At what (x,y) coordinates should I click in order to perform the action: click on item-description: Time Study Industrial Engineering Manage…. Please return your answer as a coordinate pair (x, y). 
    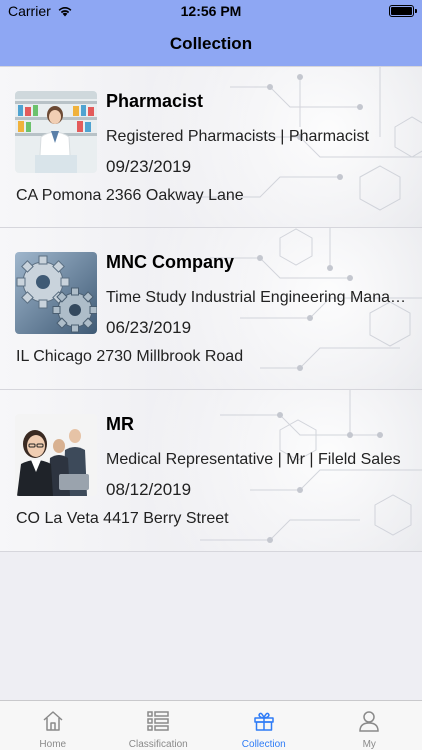
    Looking at the image, I should click on (256, 297).